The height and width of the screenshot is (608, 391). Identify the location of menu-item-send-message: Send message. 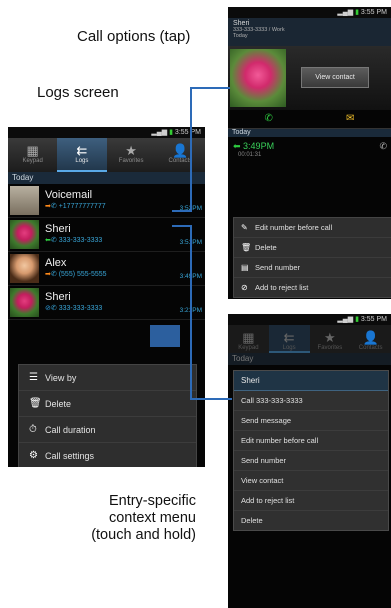
(311, 421).